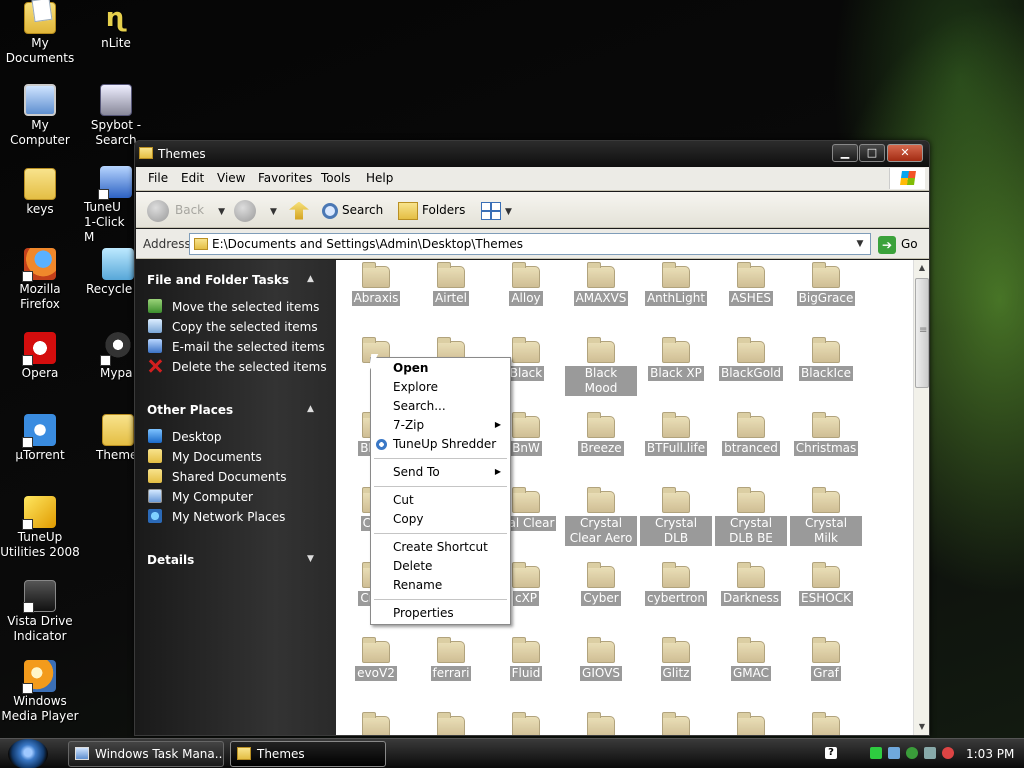 This screenshot has width=1024, height=768. Describe the element at coordinates (826, 659) in the screenshot. I see `folder-item: Graf` at that location.